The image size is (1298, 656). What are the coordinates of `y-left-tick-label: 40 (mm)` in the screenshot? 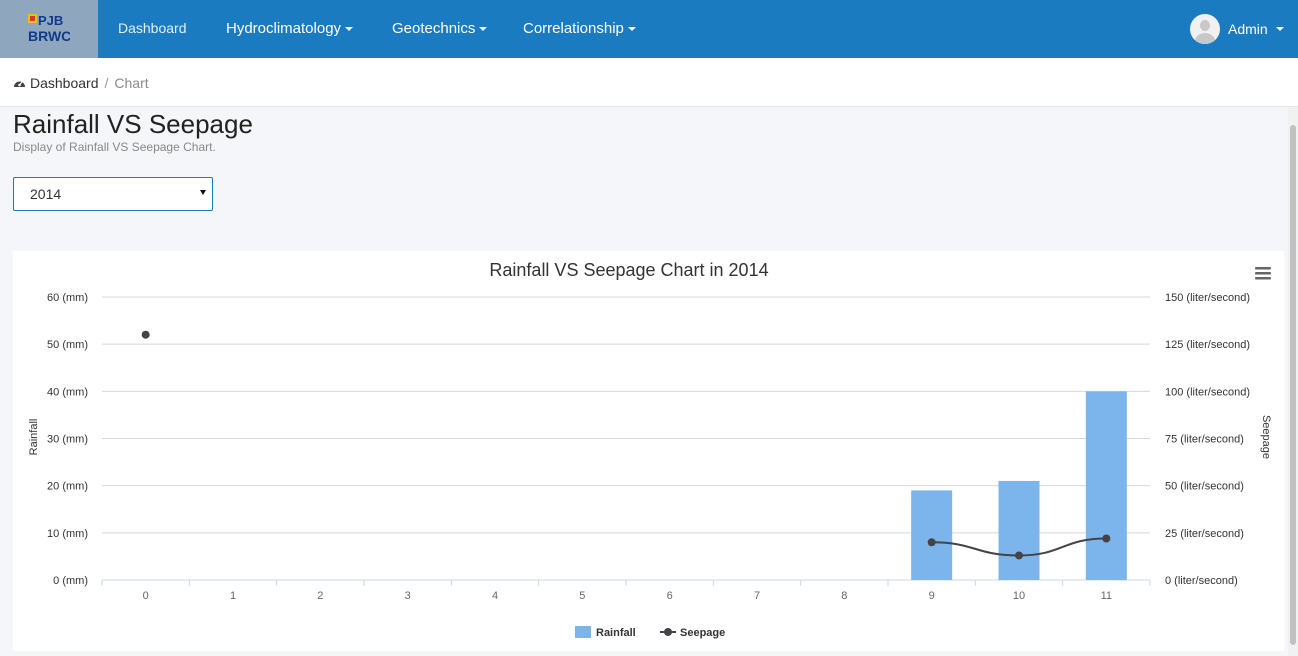 It's located at (67, 392).